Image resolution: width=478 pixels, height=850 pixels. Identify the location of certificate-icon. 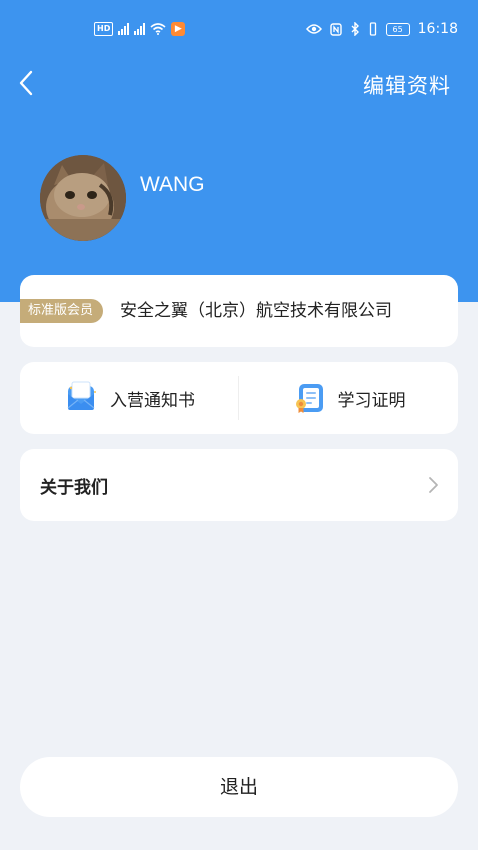
(309, 398).